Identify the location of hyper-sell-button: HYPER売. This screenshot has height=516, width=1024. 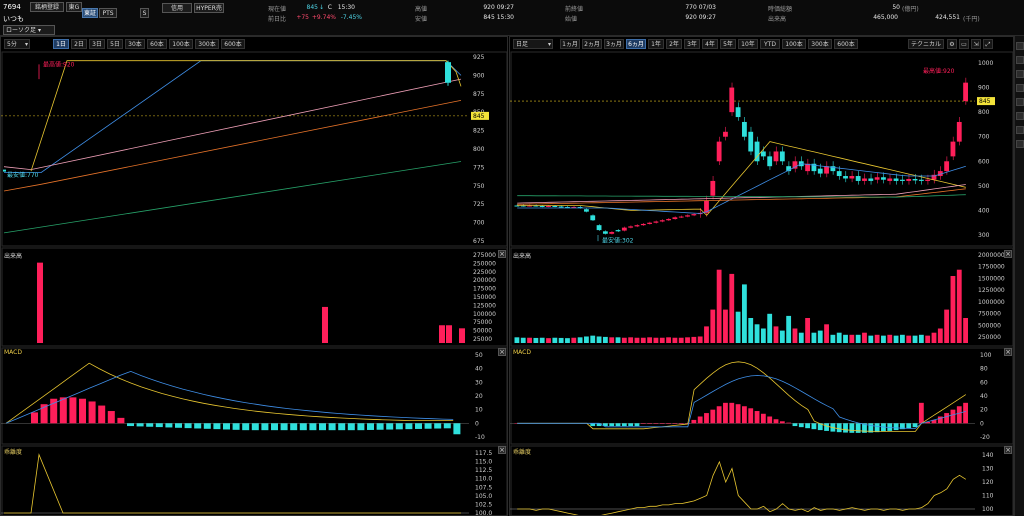
(209, 8).